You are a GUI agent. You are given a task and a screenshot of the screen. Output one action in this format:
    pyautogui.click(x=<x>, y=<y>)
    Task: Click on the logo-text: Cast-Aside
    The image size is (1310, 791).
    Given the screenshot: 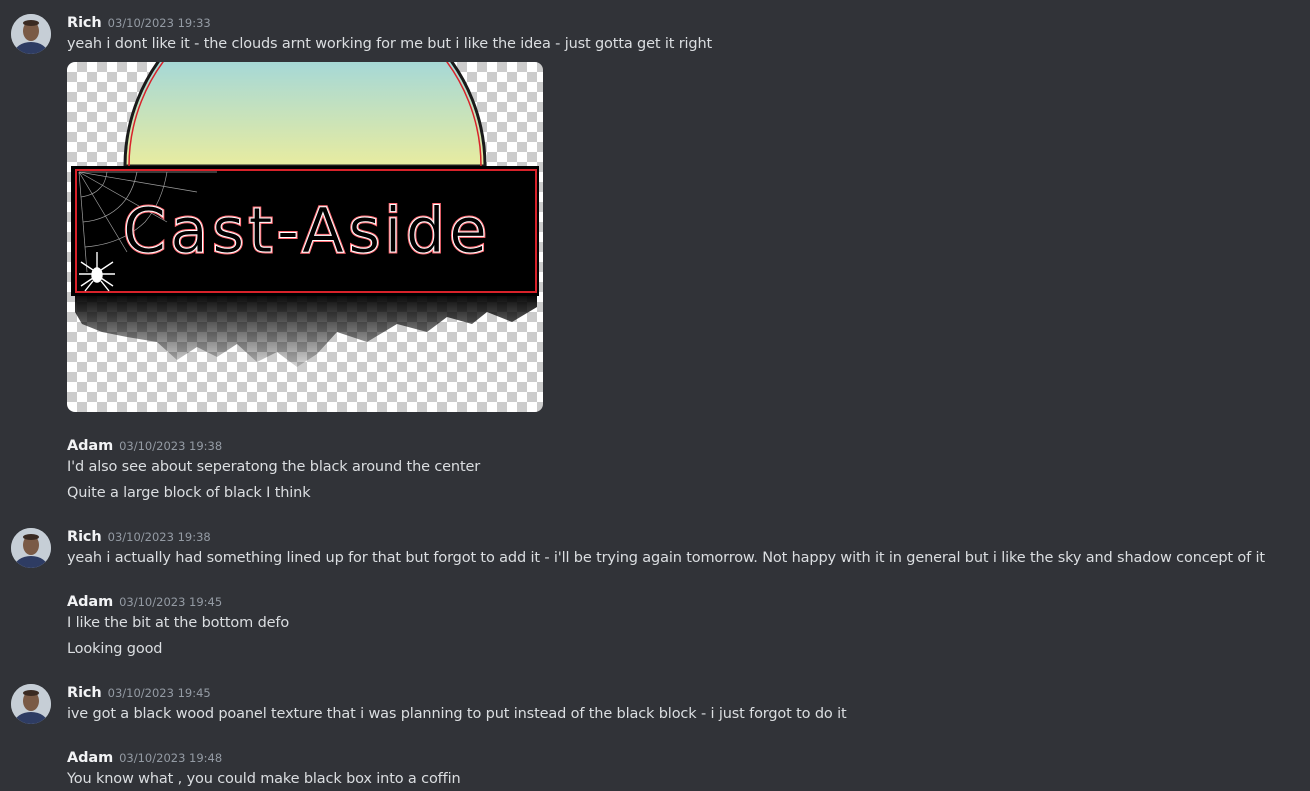 What is the action you would take?
    pyautogui.click(x=307, y=230)
    